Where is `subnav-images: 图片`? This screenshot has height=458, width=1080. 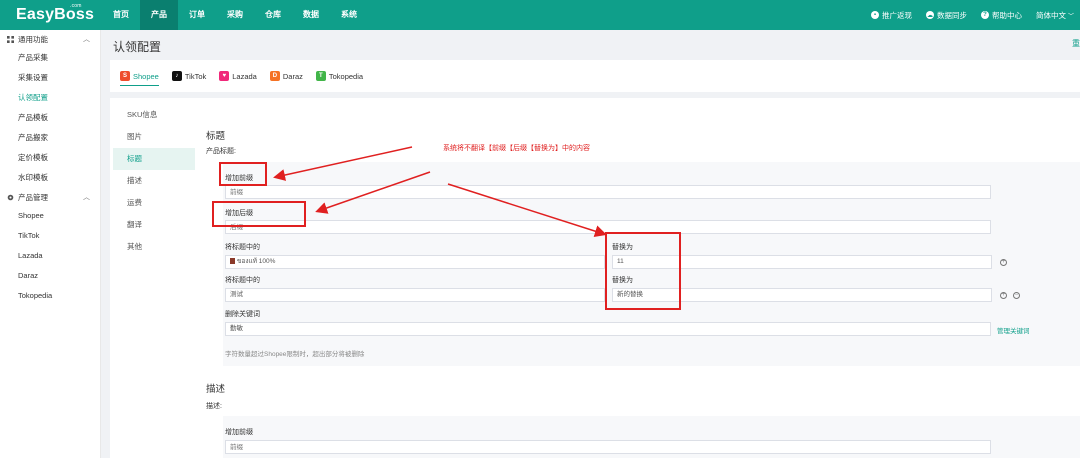 subnav-images: 图片 is located at coordinates (154, 137).